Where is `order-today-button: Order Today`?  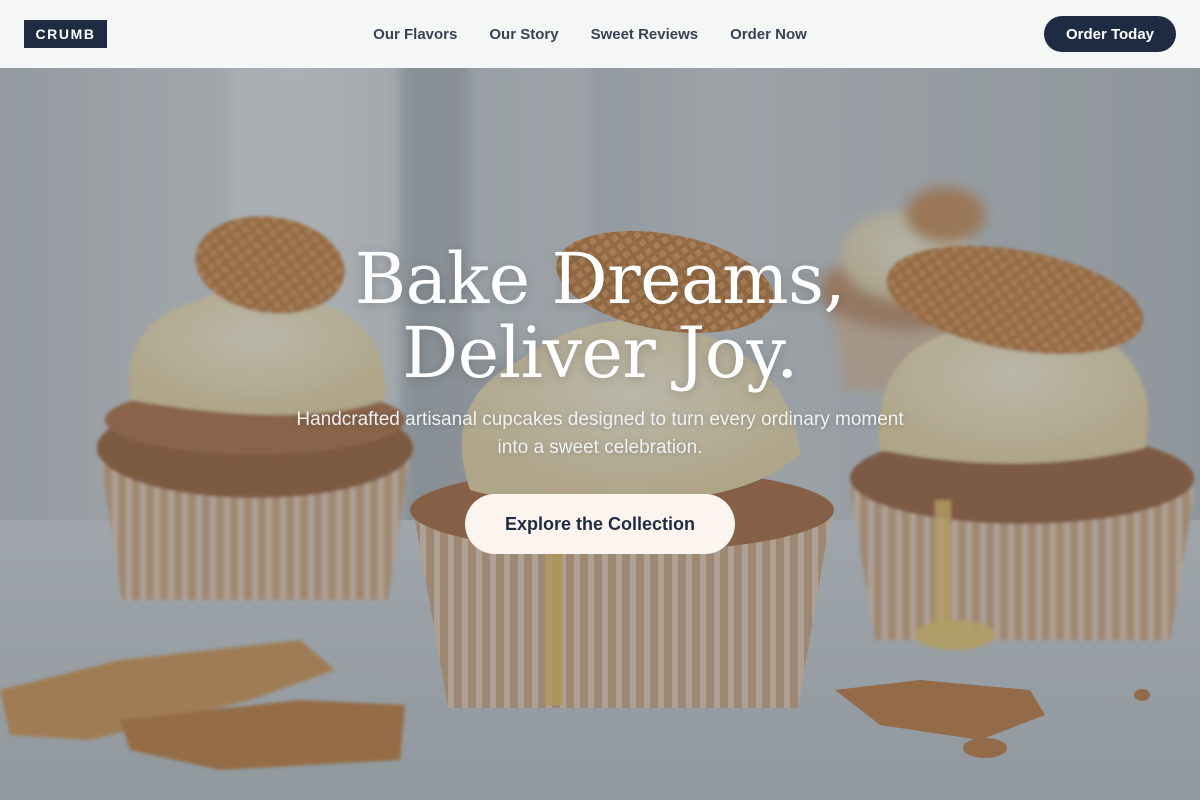
order-today-button: Order Today is located at coordinates (1110, 34).